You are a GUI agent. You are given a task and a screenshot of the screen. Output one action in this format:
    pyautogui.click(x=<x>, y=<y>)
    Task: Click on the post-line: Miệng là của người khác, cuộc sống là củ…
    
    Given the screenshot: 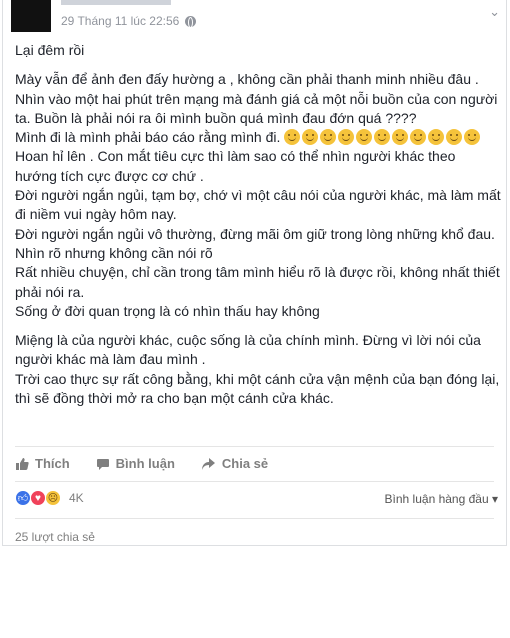 What is the action you would take?
    pyautogui.click(x=248, y=350)
    